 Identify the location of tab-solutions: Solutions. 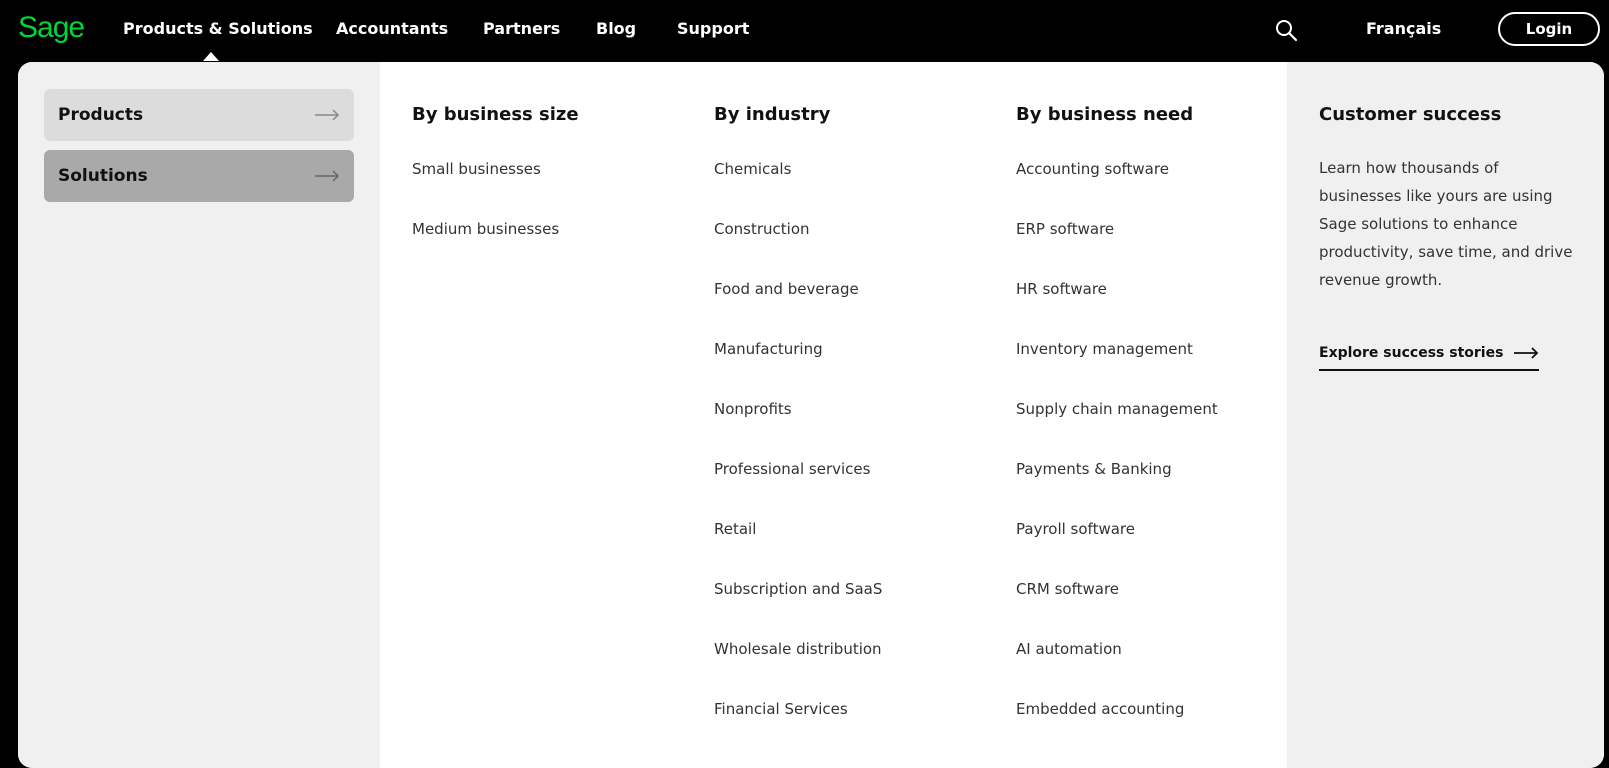
(199, 176).